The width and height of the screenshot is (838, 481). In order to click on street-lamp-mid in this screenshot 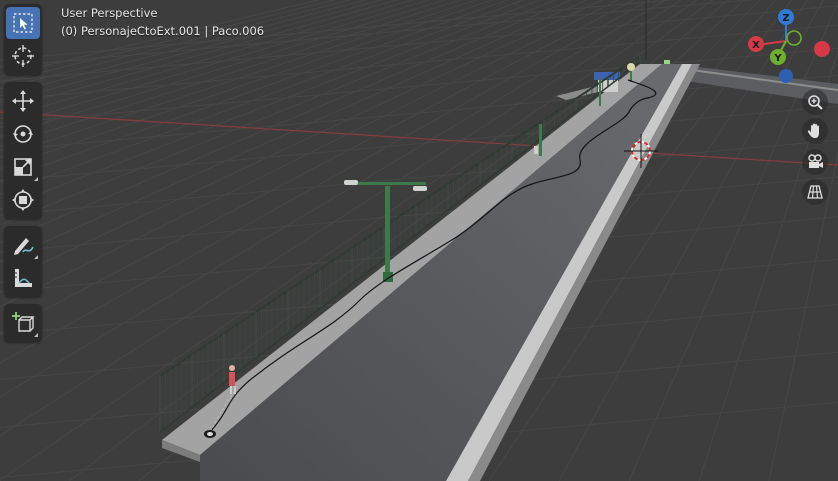, I will do `click(540, 140)`.